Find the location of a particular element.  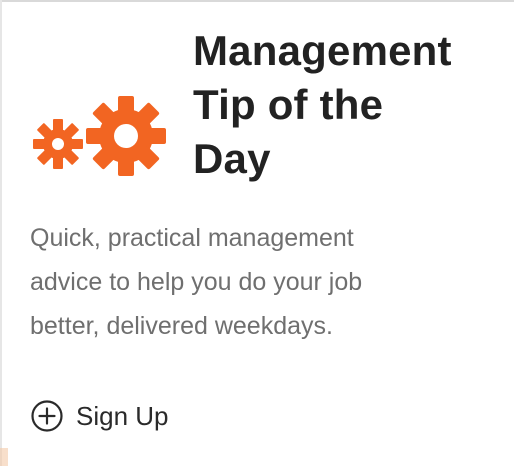

title-line: Management is located at coordinates (322, 50).